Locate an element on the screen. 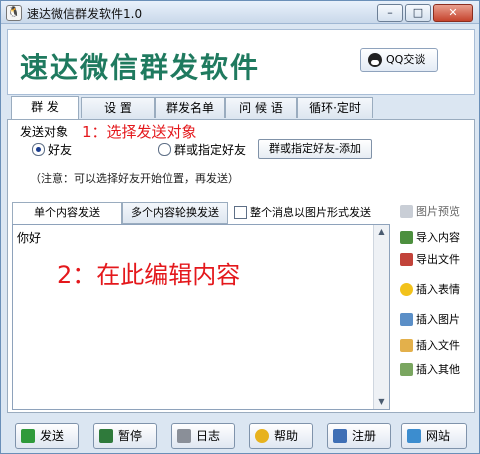  register-label: 注册 is located at coordinates (364, 436).